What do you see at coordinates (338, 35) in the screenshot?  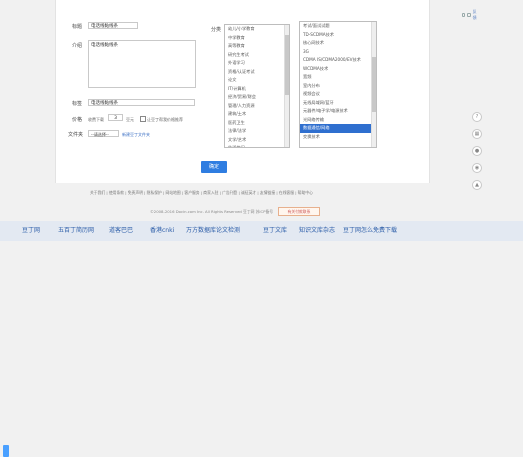 I see `category-secondary-item: TD-SCDMA技术` at bounding box center [338, 35].